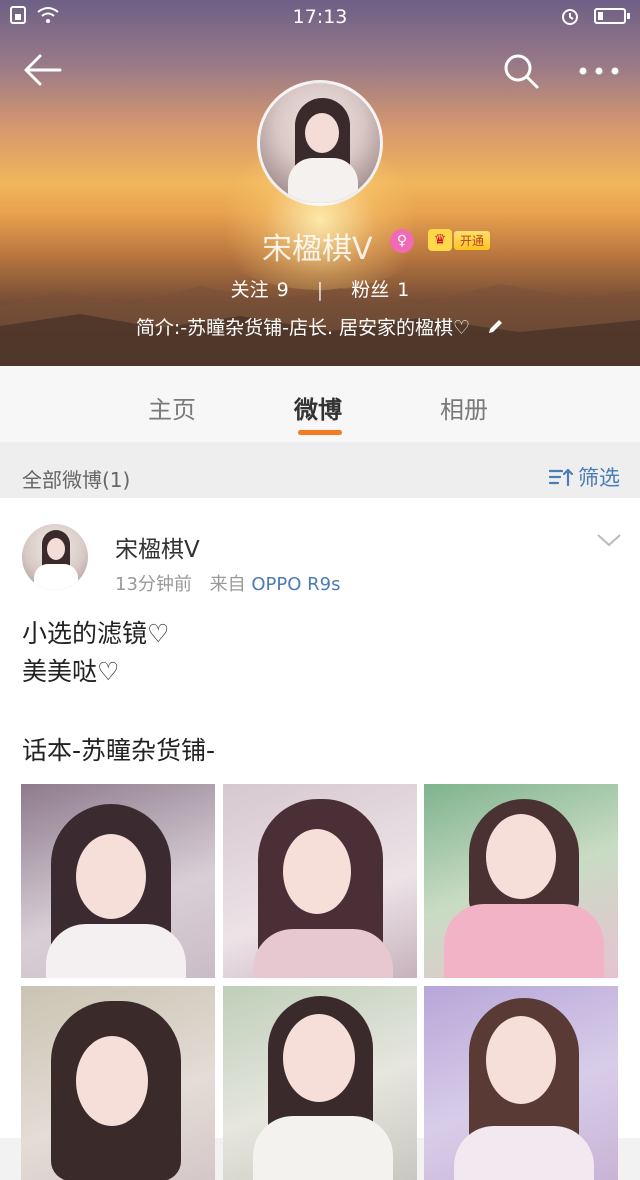 This screenshot has width=640, height=1180. Describe the element at coordinates (521, 71) in the screenshot. I see `search-icon` at that location.